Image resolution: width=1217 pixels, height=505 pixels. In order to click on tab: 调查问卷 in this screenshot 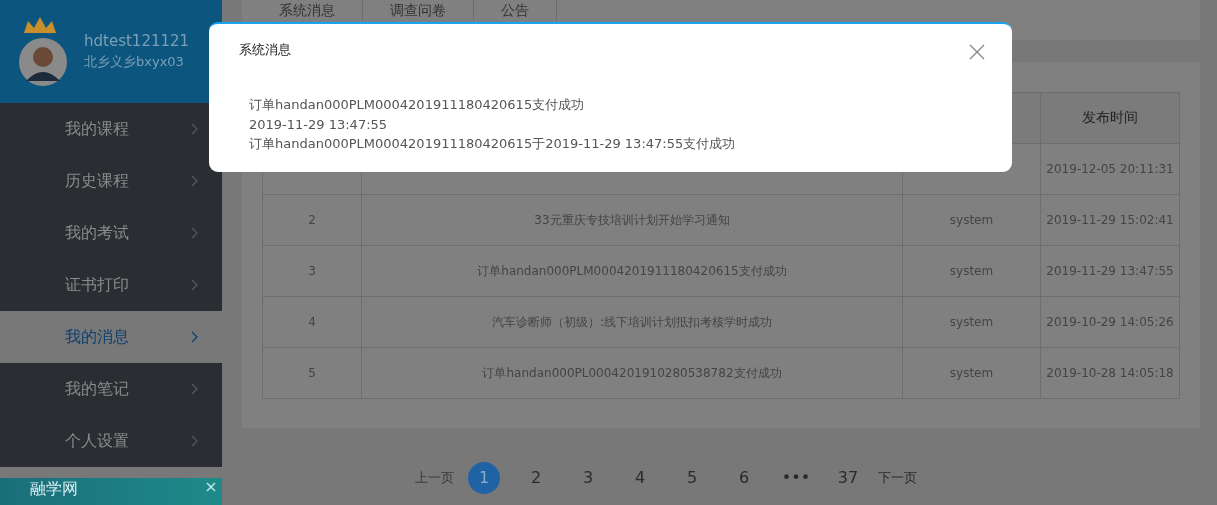, I will do `click(418, 10)`.